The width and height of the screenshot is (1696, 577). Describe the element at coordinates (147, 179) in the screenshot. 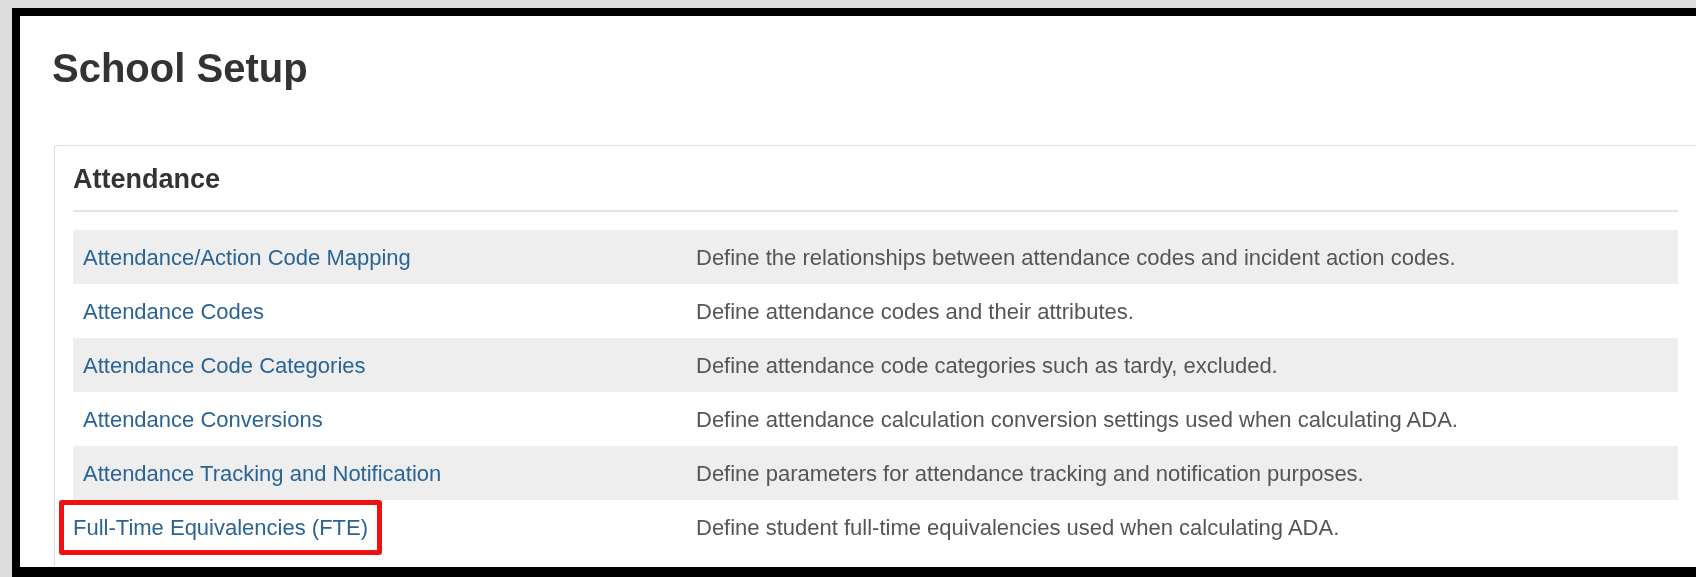

I see `panel-title: Attendance` at that location.